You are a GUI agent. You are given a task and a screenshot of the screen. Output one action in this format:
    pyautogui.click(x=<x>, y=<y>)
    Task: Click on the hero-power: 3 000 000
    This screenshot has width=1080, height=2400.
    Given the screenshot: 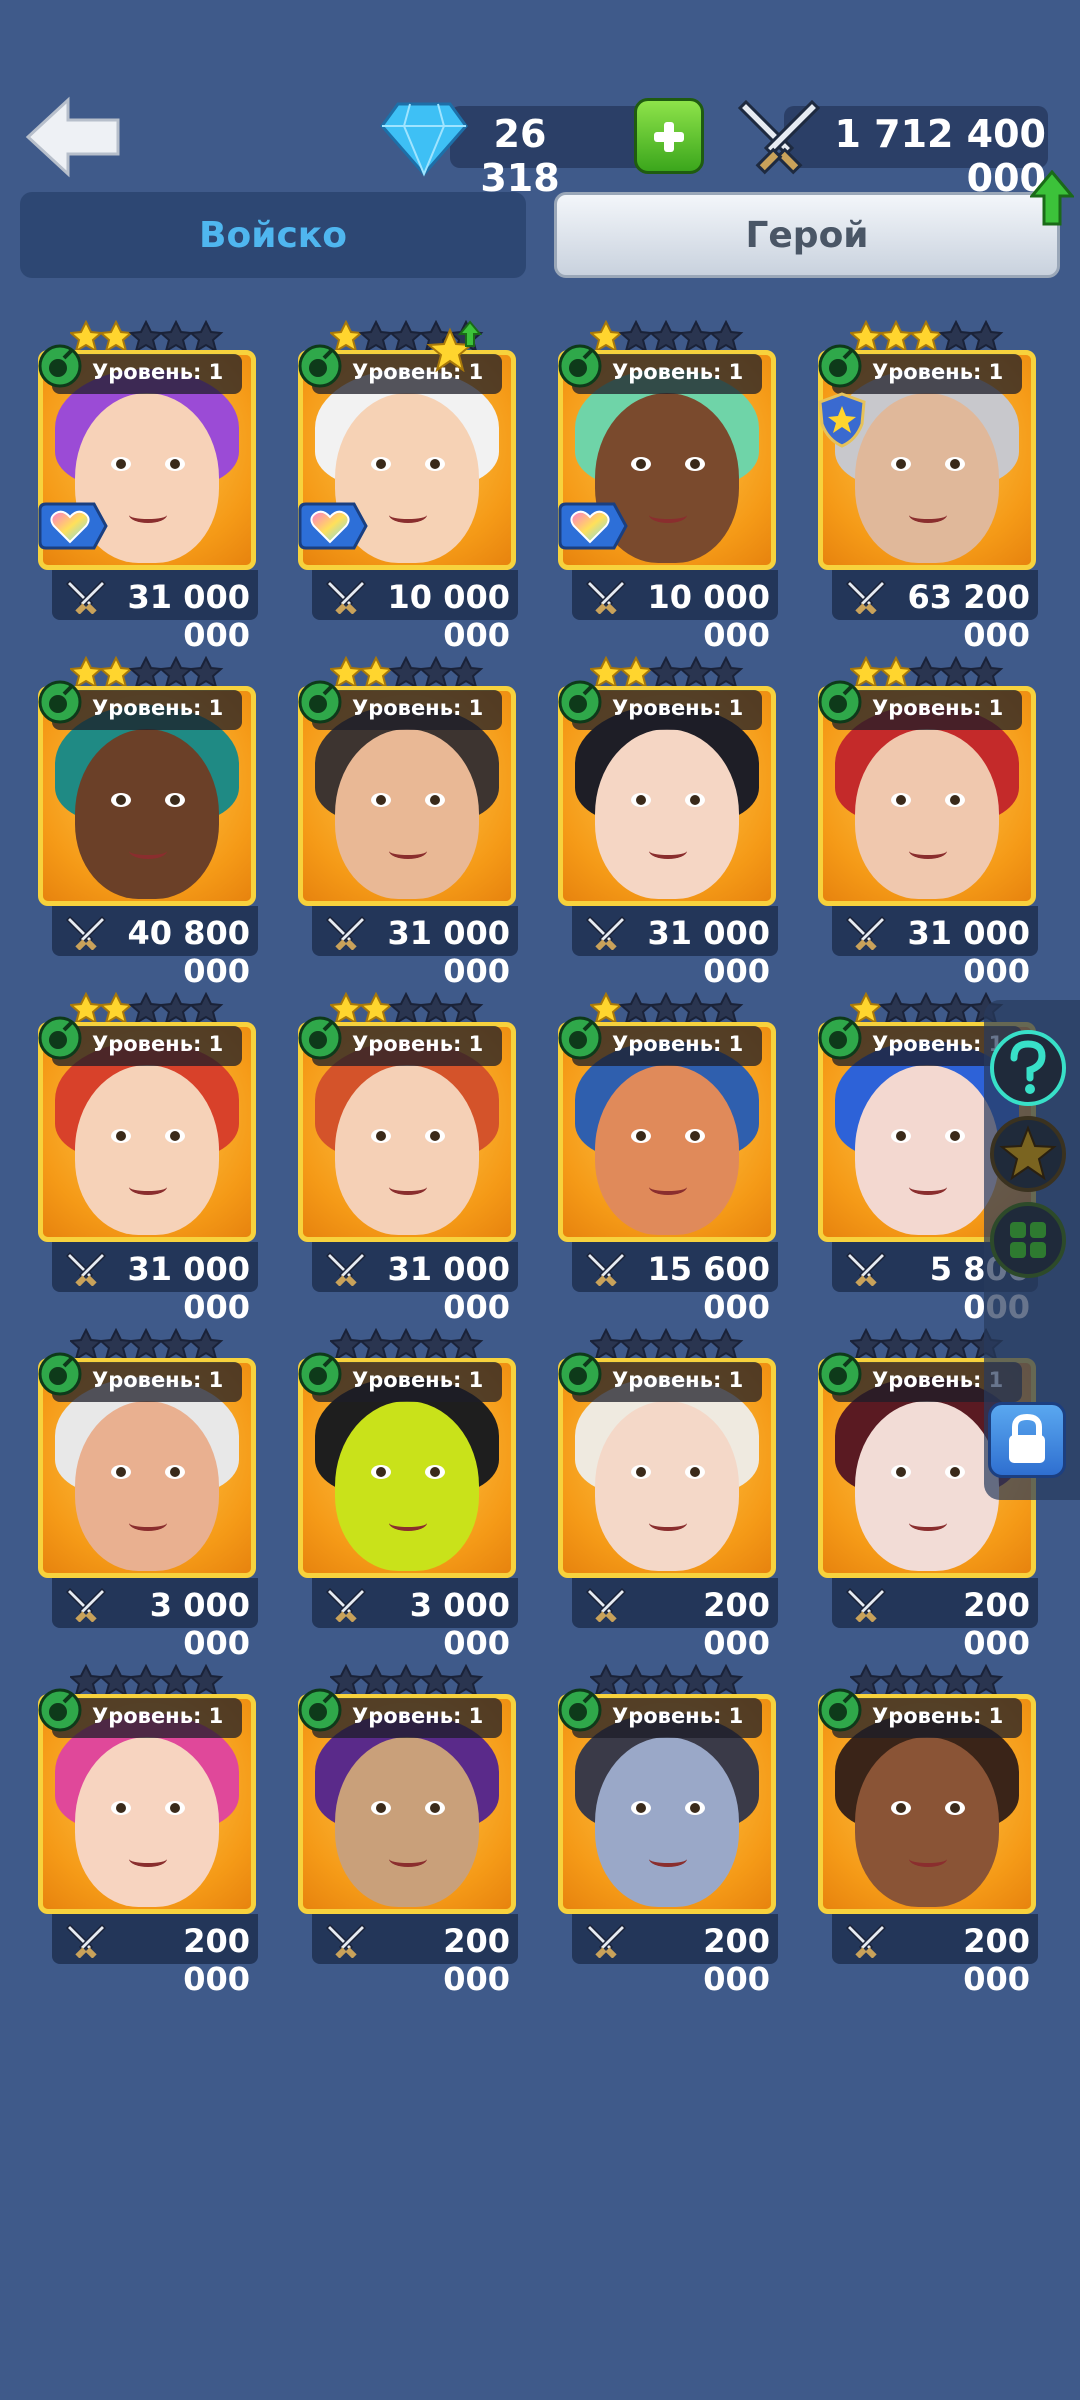 What is the action you would take?
    pyautogui.click(x=459, y=1624)
    